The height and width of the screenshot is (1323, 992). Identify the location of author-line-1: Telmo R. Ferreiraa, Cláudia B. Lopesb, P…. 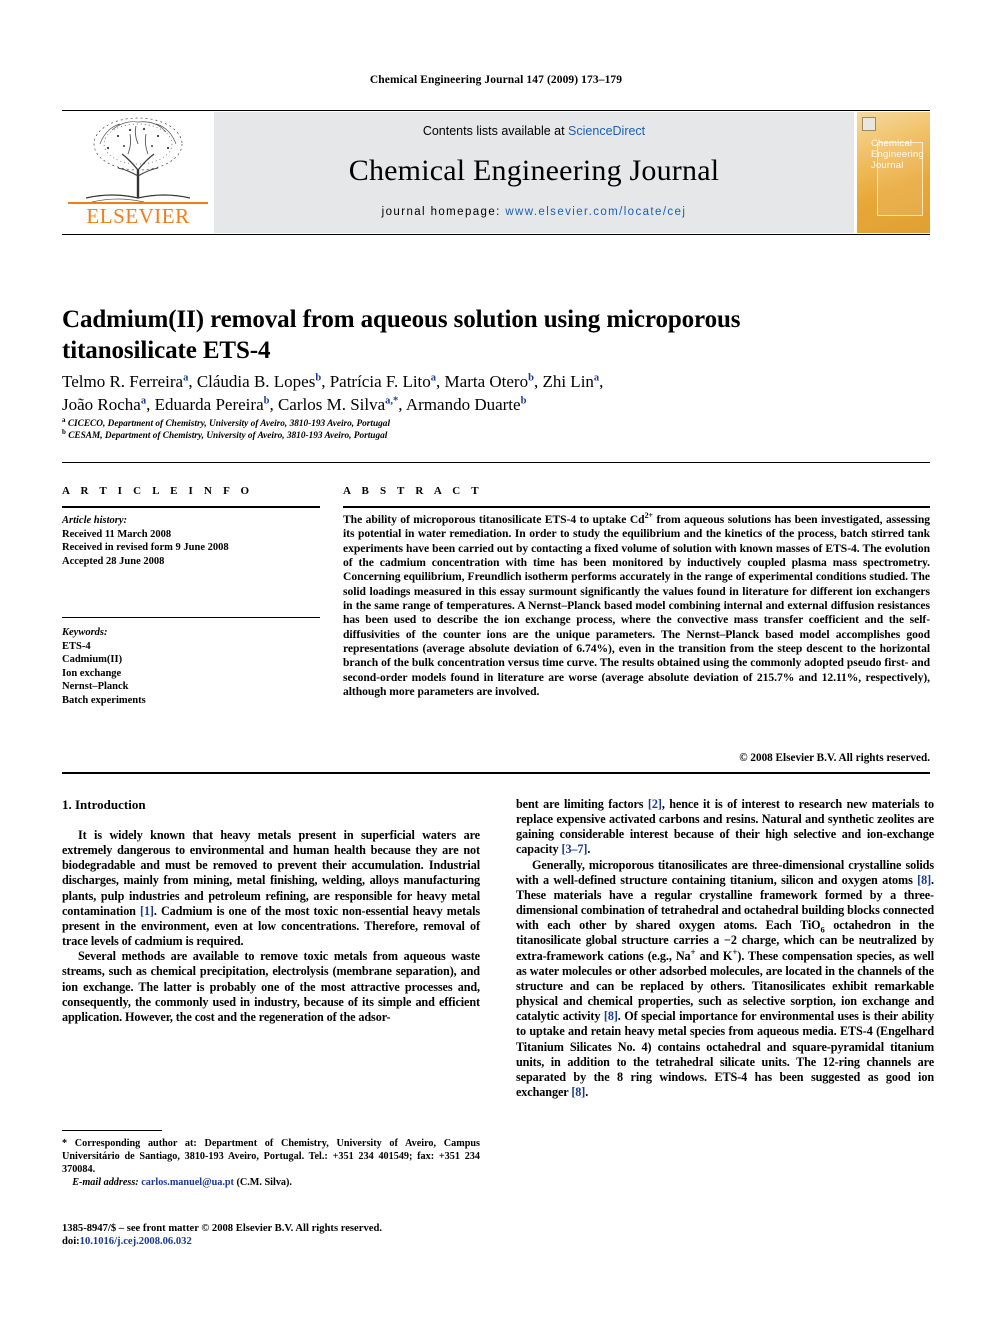
(333, 381).